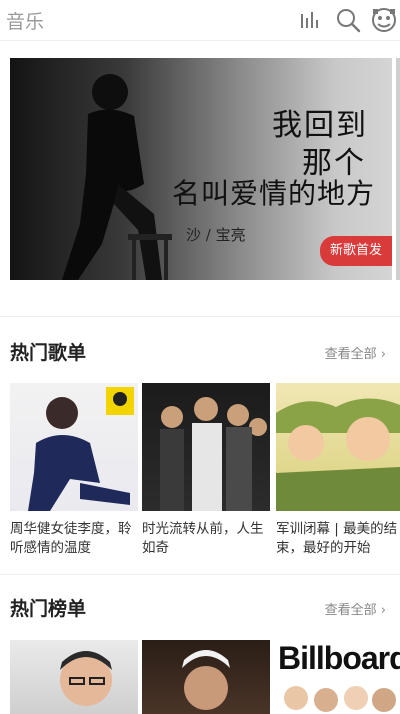  What do you see at coordinates (208, 539) in the screenshot?
I see `playlist-caption-2: 时光流转从前，人生如奇` at bounding box center [208, 539].